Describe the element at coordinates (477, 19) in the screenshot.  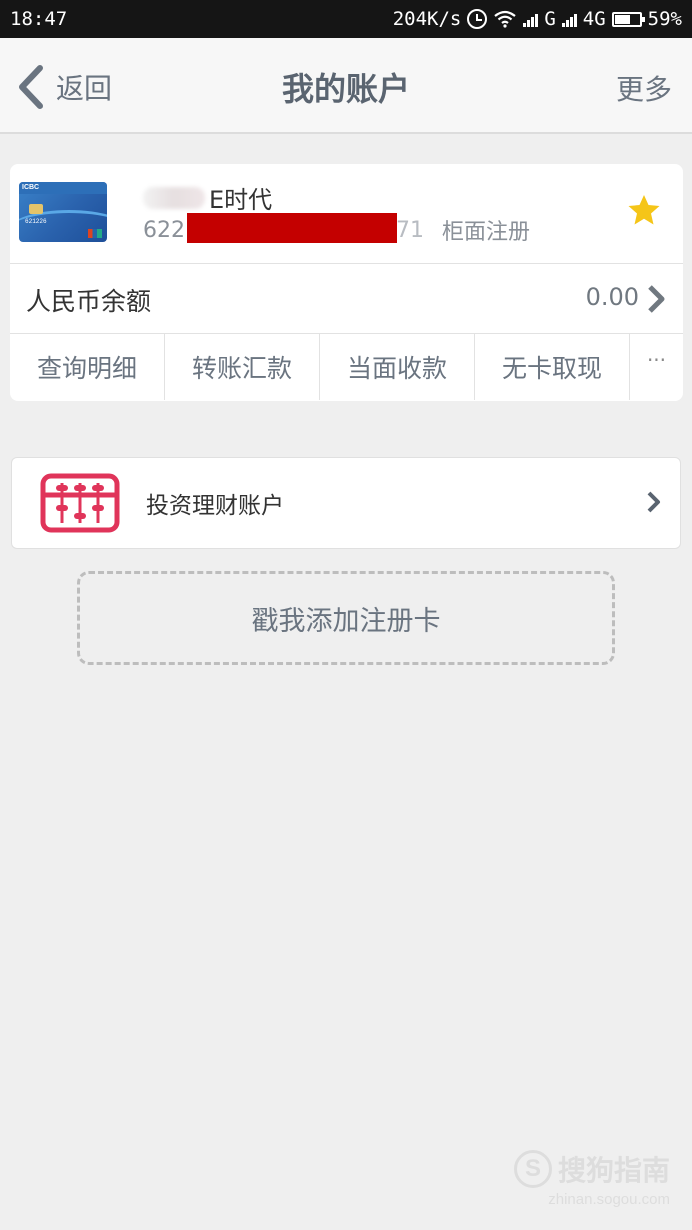
I see `alarm-icon` at that location.